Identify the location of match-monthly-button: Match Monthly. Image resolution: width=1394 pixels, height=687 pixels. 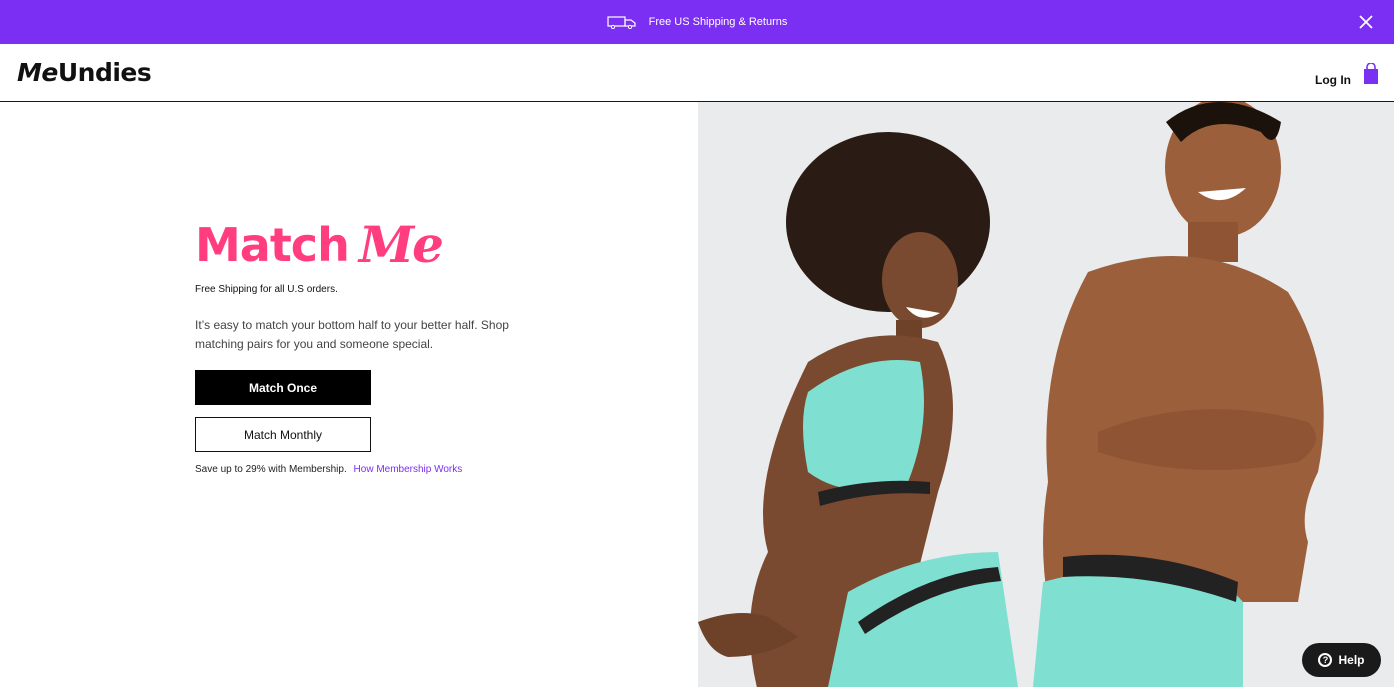
(283, 434).